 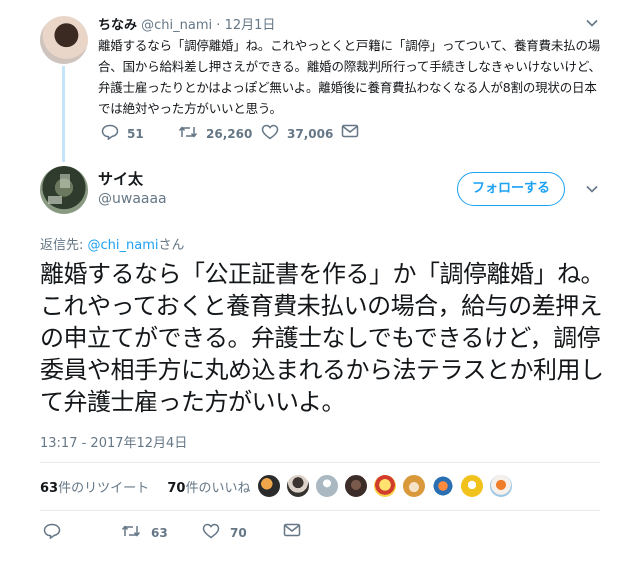 What do you see at coordinates (63, 114) in the screenshot?
I see `thread-connector` at bounding box center [63, 114].